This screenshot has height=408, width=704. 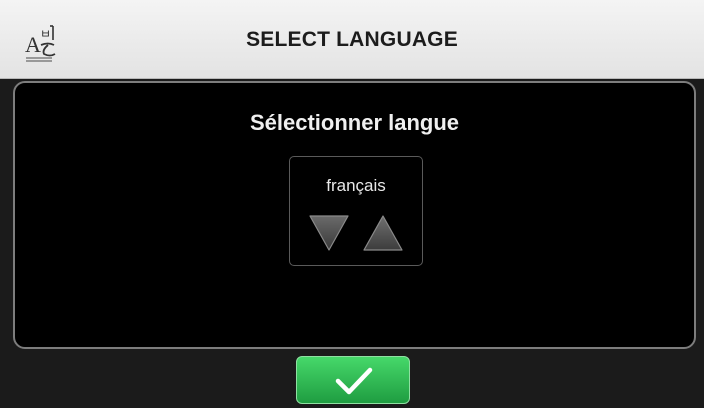 I want to click on triangle-down-icon, so click(x=329, y=233).